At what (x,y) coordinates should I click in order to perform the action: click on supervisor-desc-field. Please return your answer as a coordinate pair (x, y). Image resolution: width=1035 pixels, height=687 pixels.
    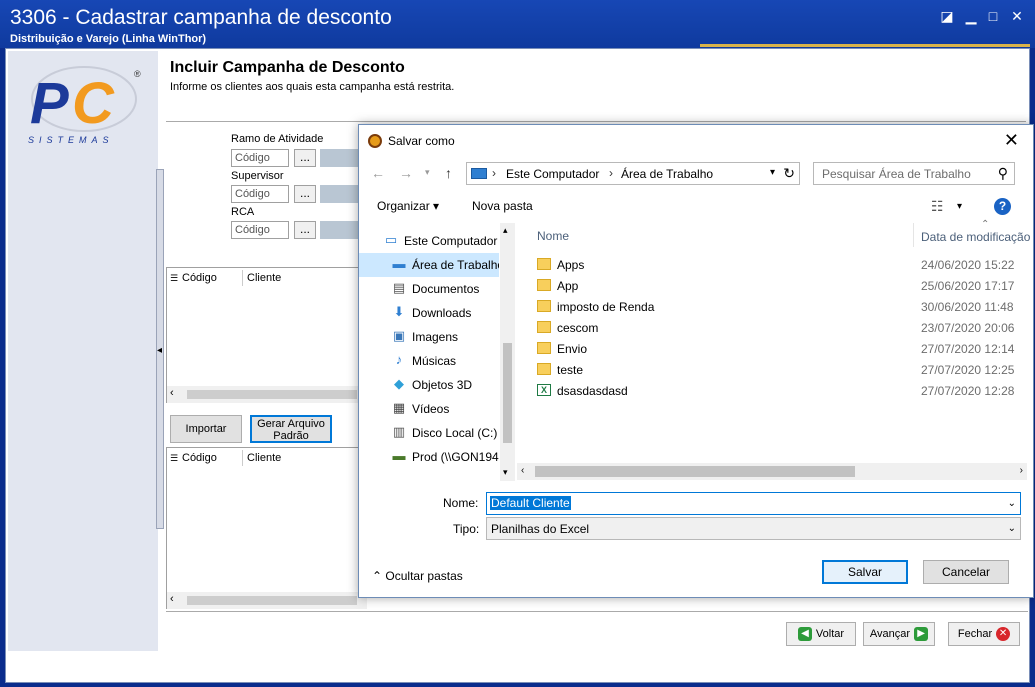
    Looking at the image, I should click on (340, 194).